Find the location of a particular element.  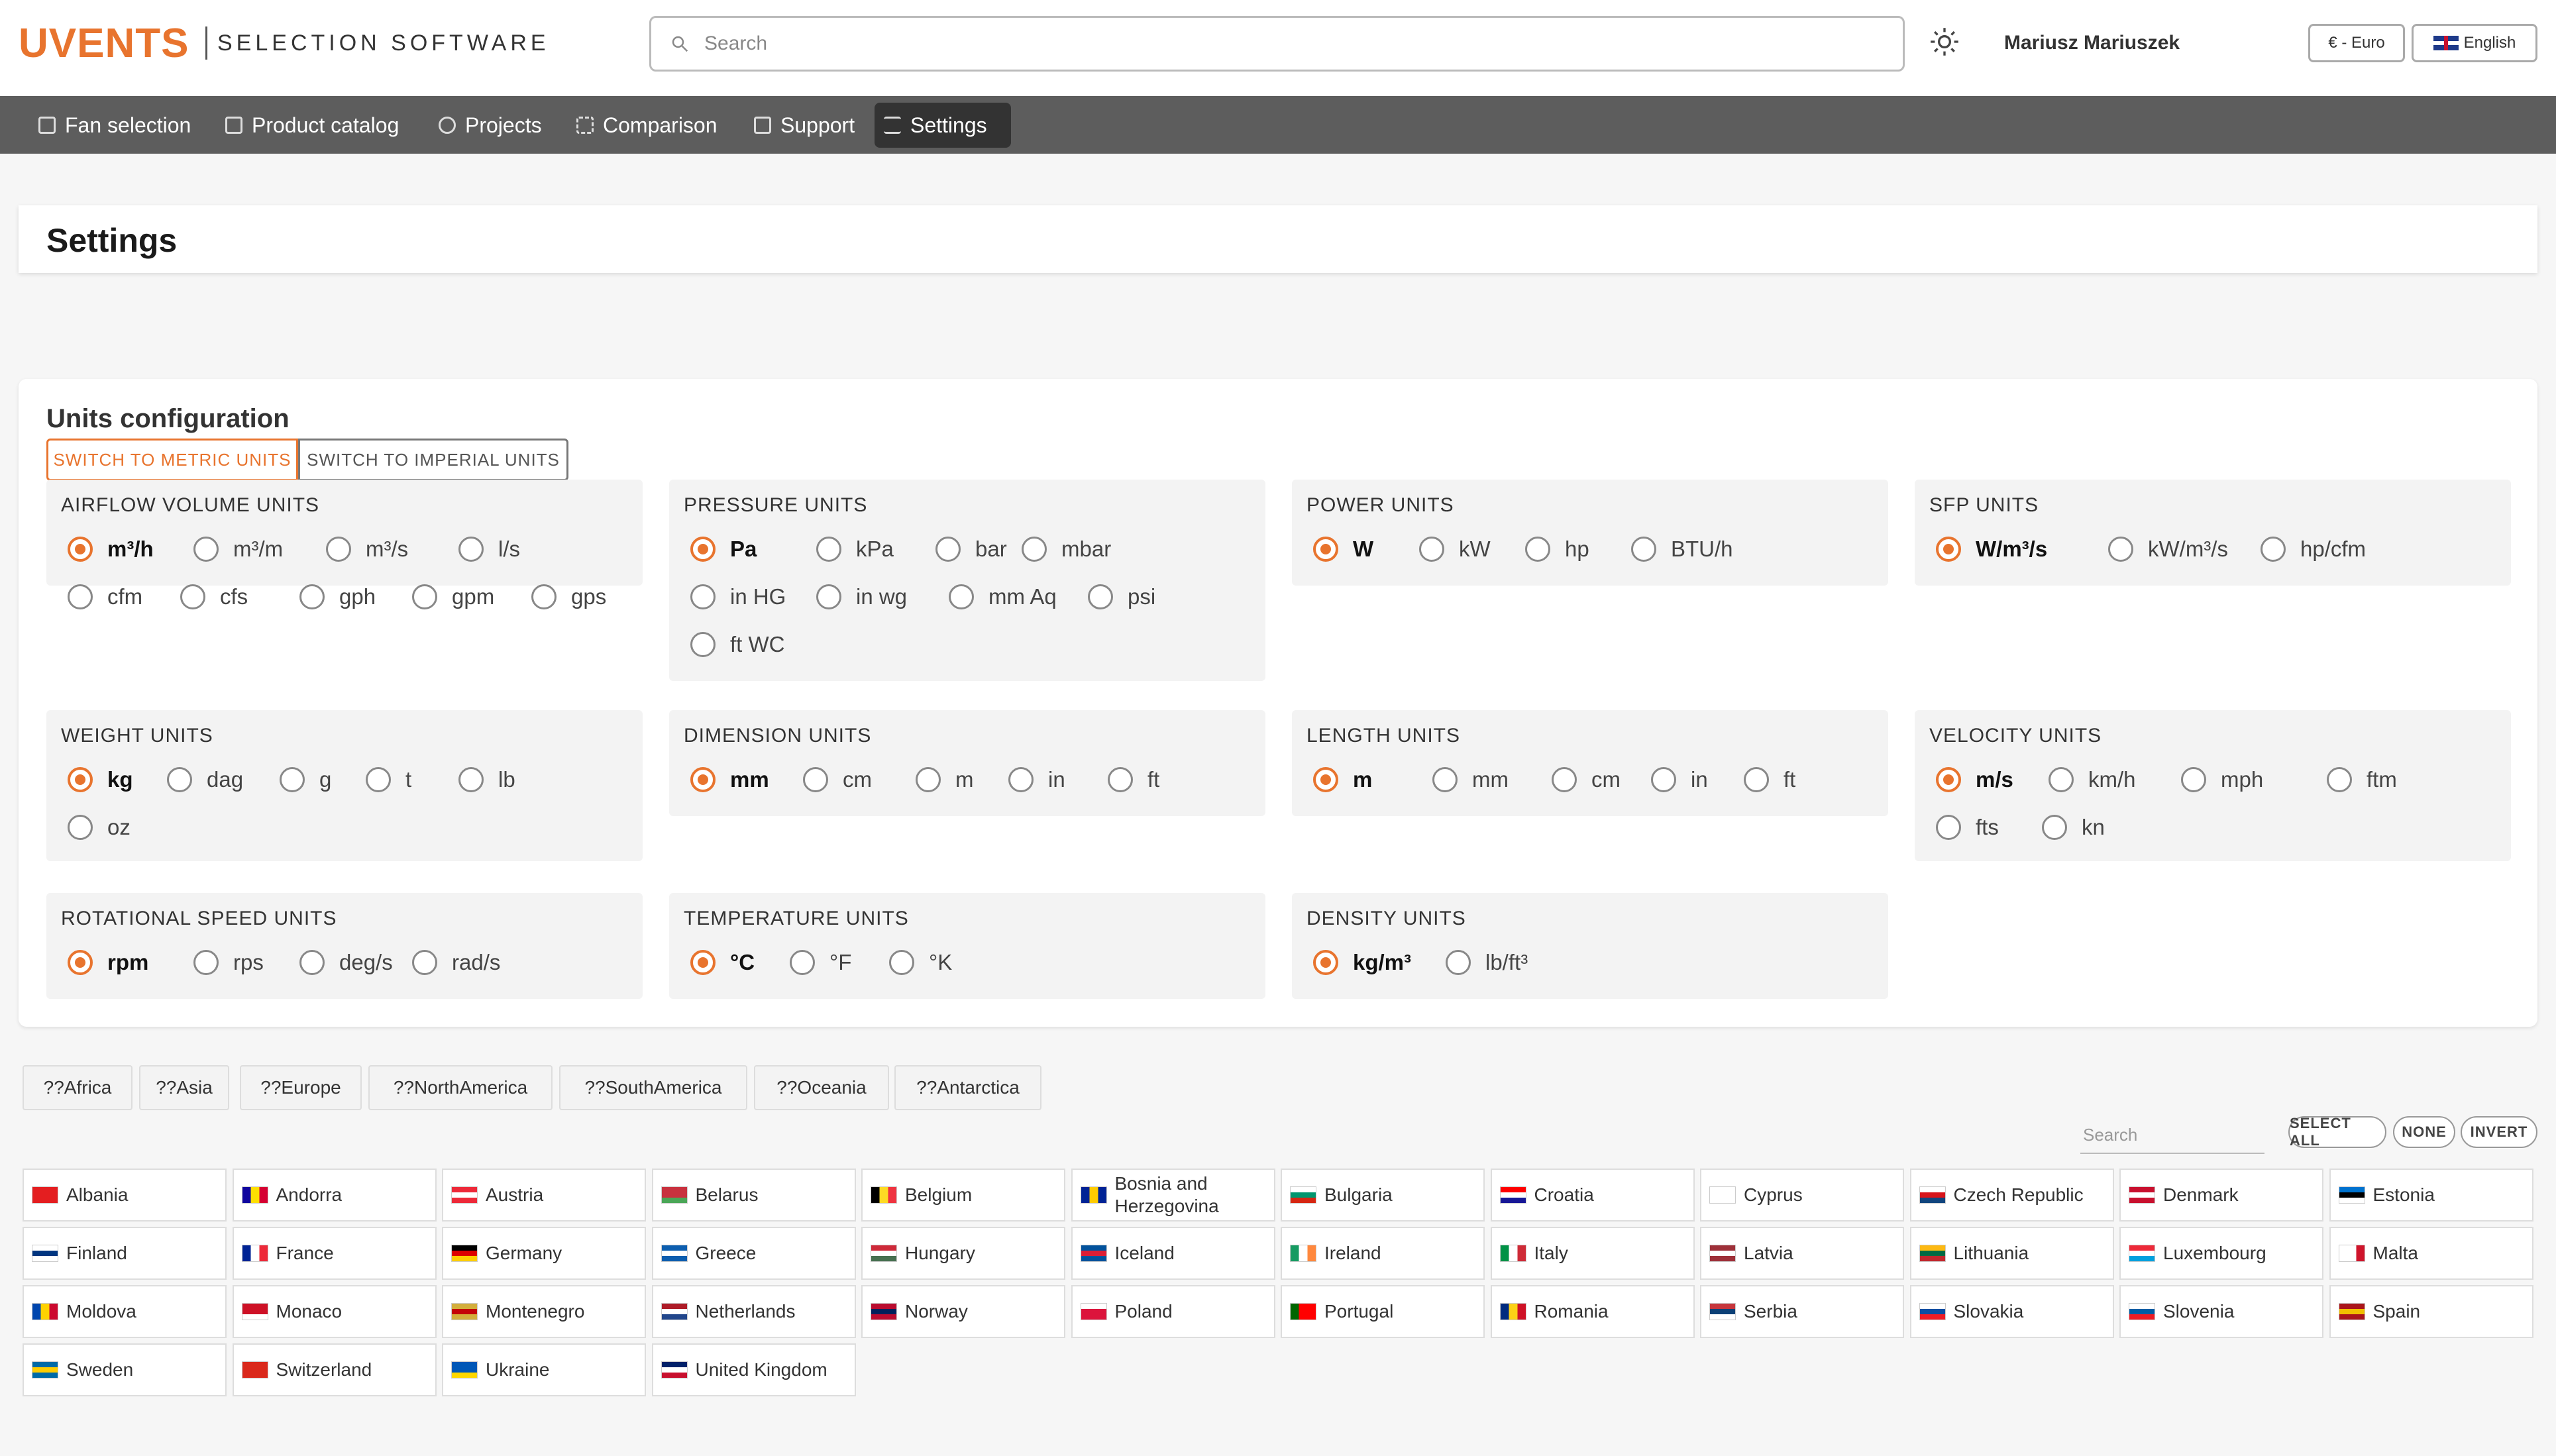

country-item: Ireland is located at coordinates (1383, 1253).